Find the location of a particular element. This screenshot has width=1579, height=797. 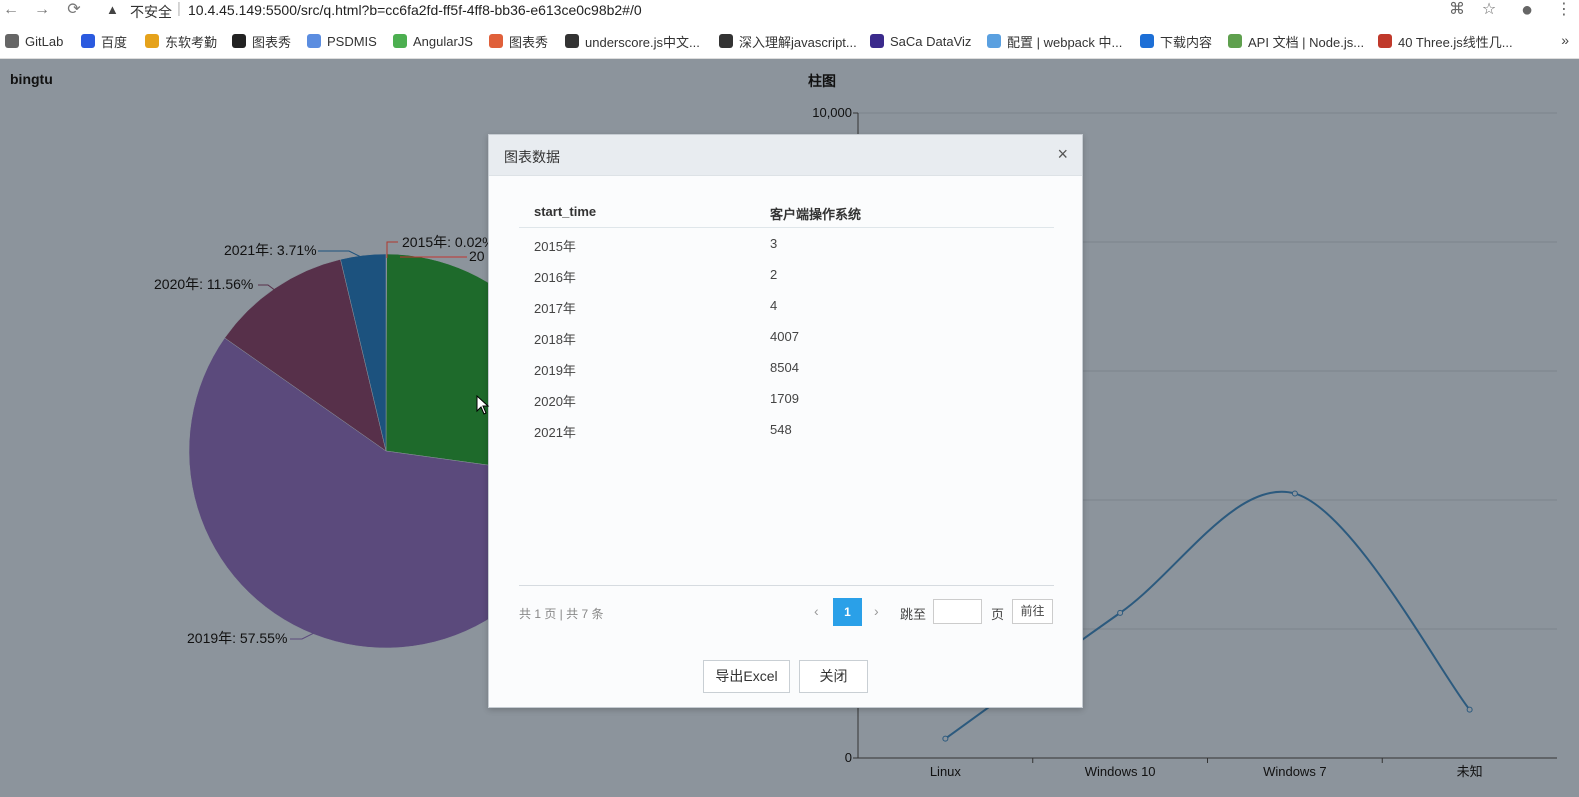

bookmark-item: SaCa DataViz is located at coordinates (920, 41).